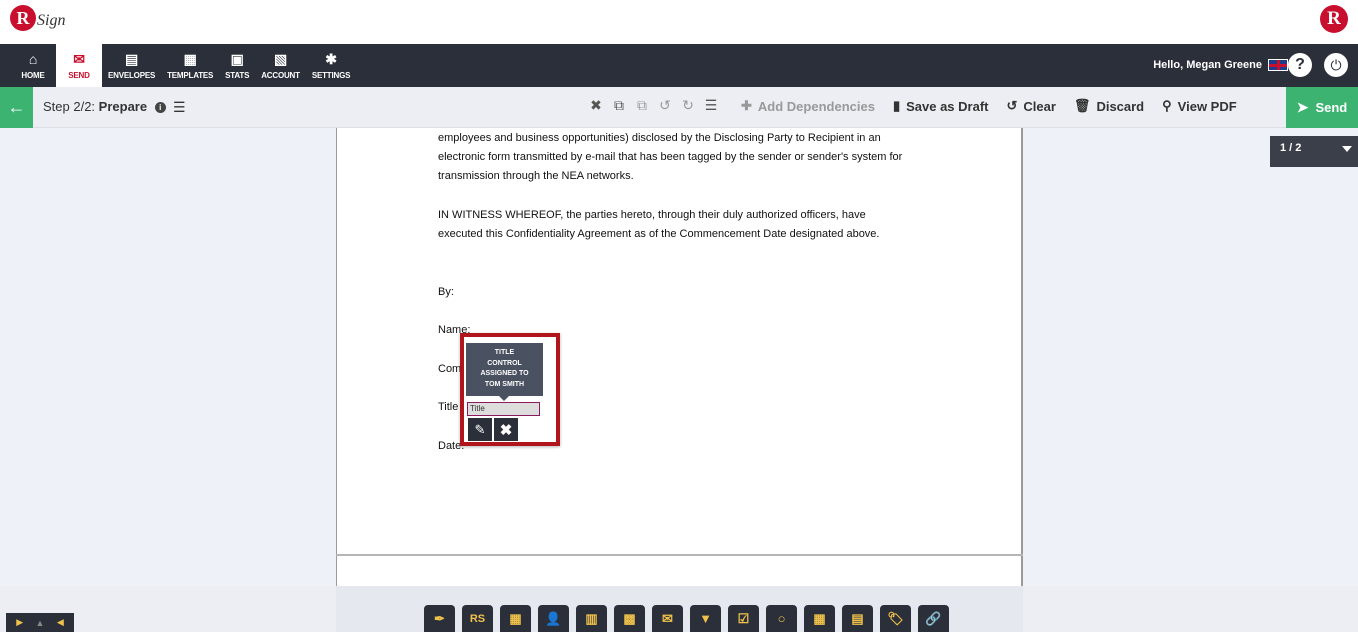 The image size is (1358, 632). I want to click on title-control-icon: ▥, so click(591, 618).